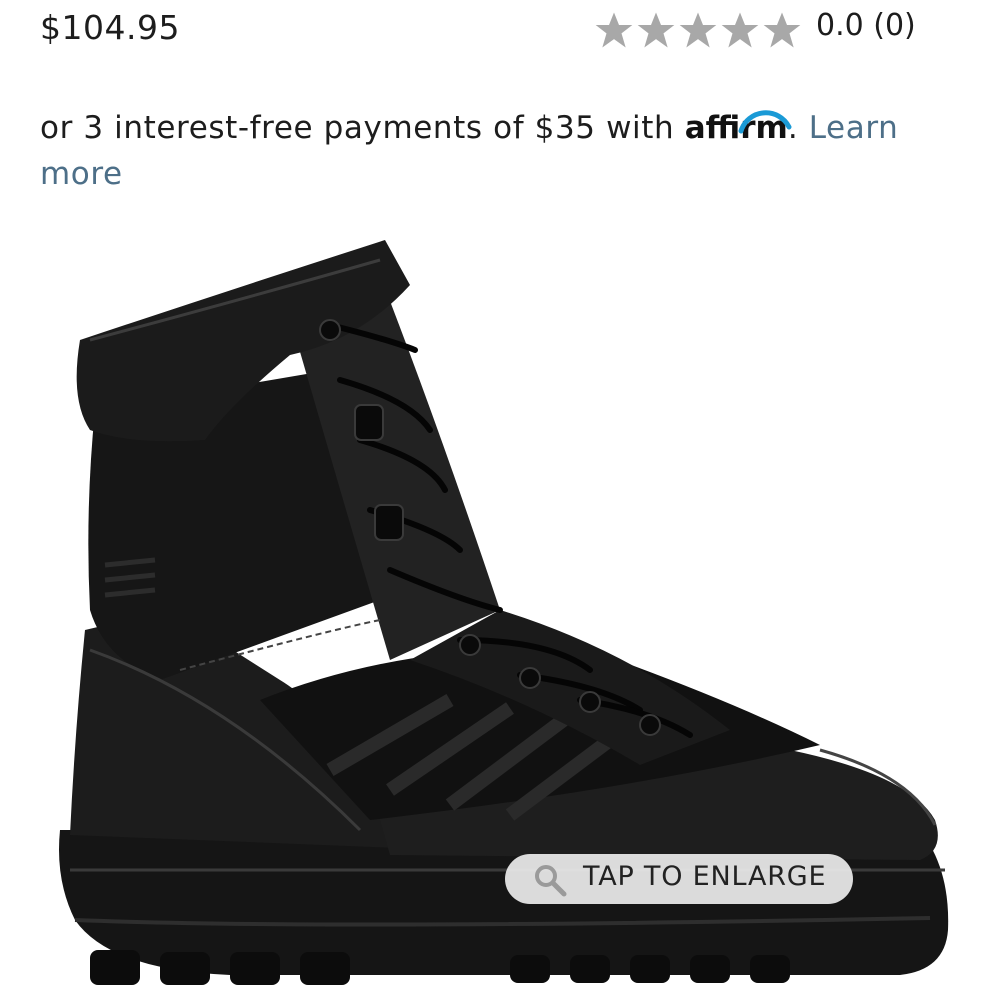  What do you see at coordinates (362, 128) in the screenshot?
I see `financing-prefix: or 3 interest-free payments of $35 with` at bounding box center [362, 128].